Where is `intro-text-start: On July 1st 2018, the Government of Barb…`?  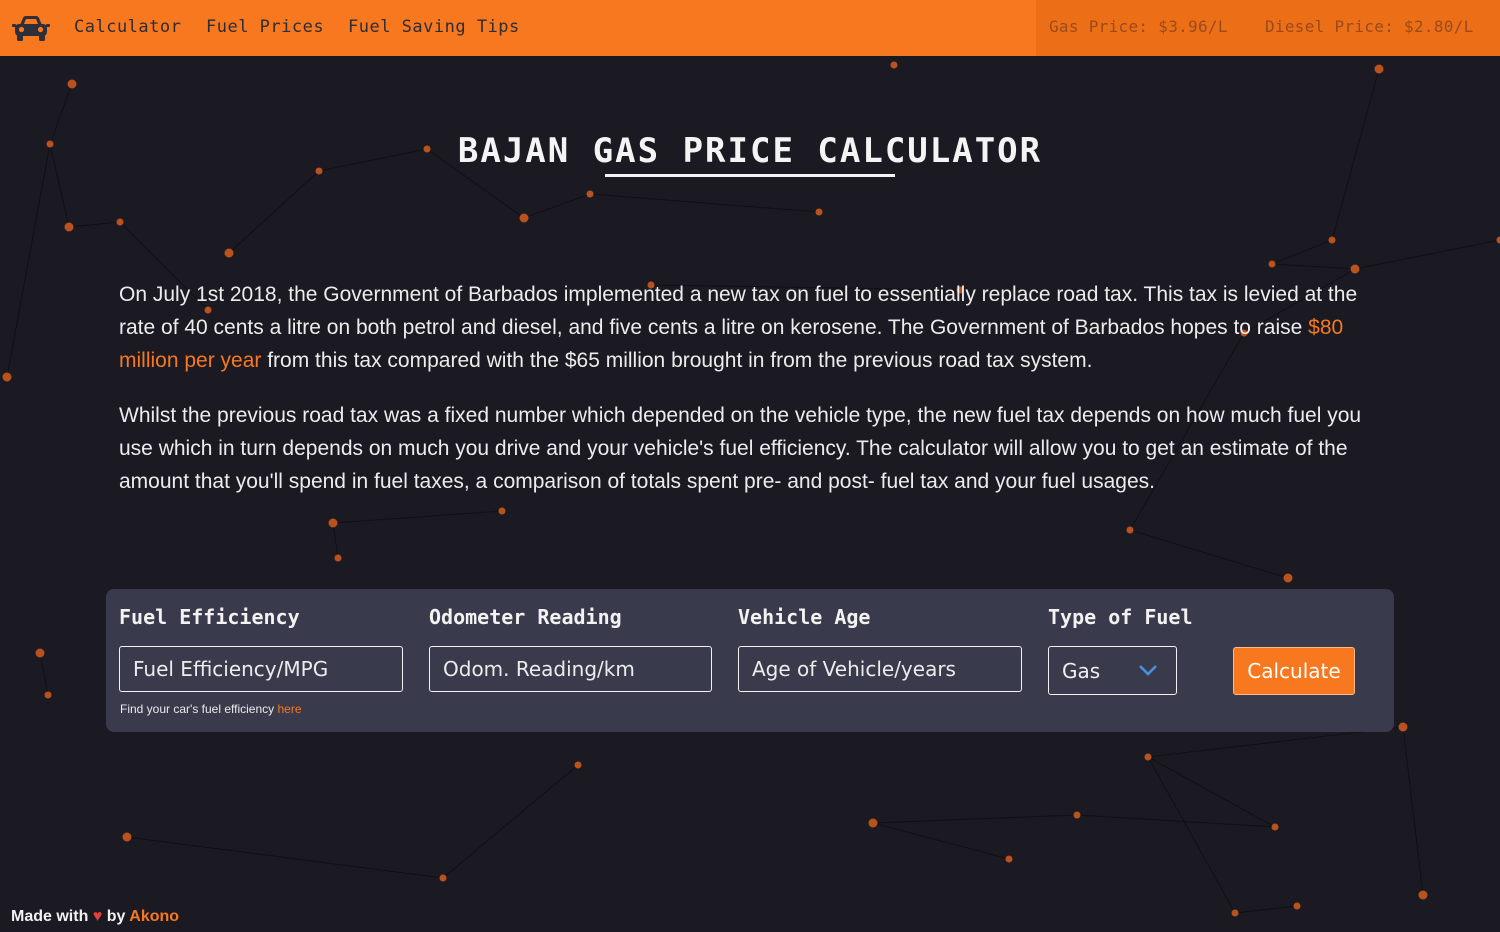
intro-text-start: On July 1st 2018, the Government of Barb… is located at coordinates (738, 311).